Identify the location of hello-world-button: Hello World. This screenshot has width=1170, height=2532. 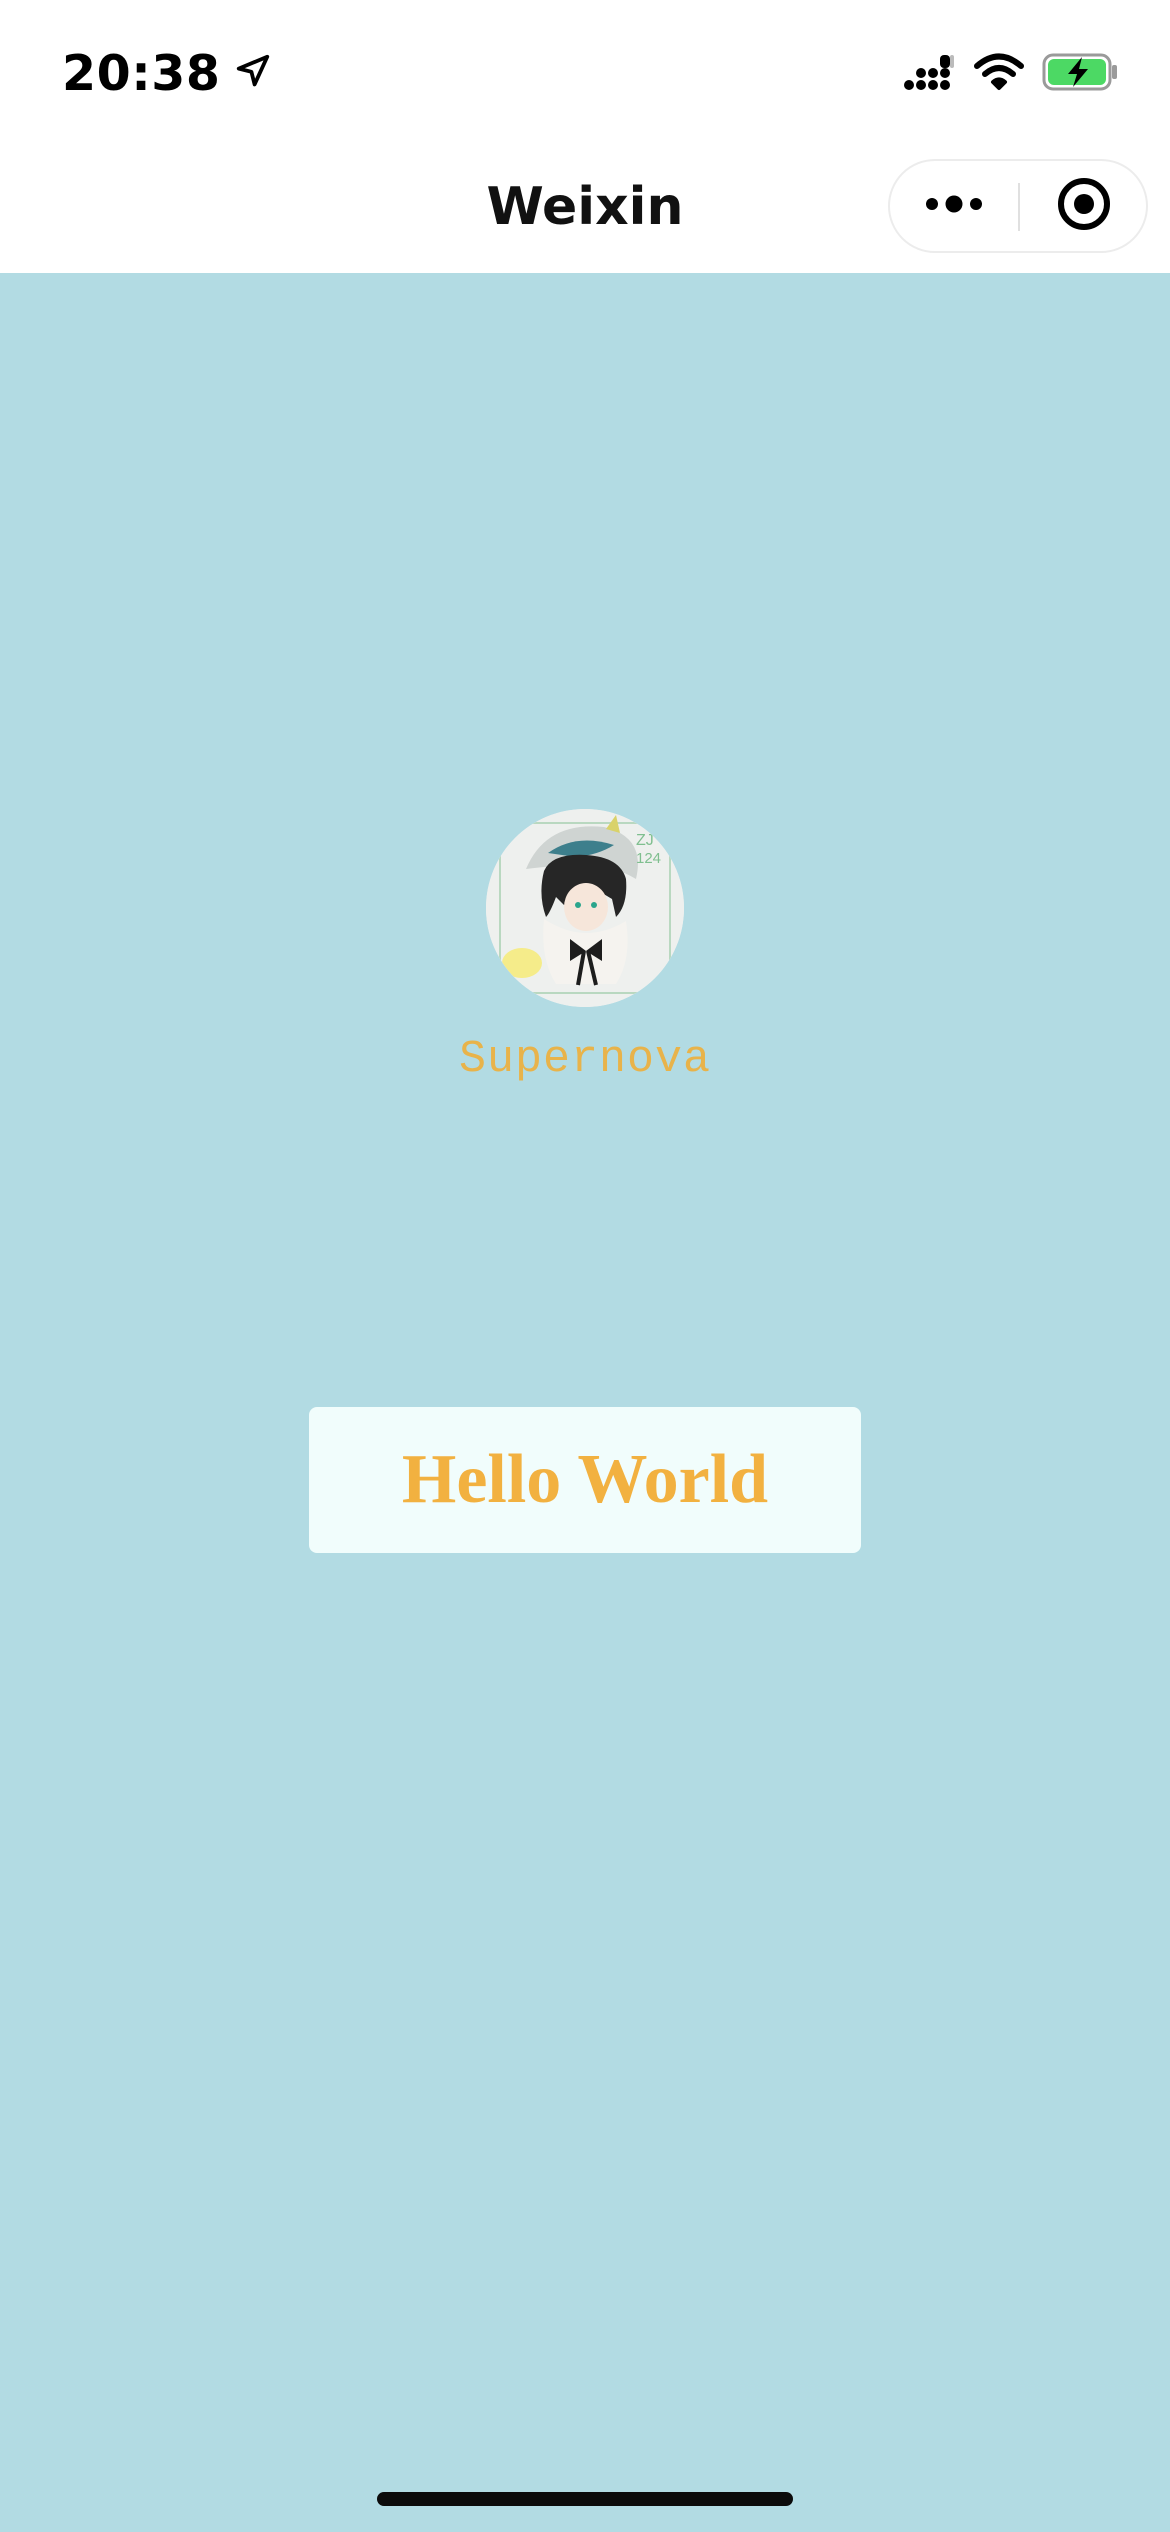
(585, 1480).